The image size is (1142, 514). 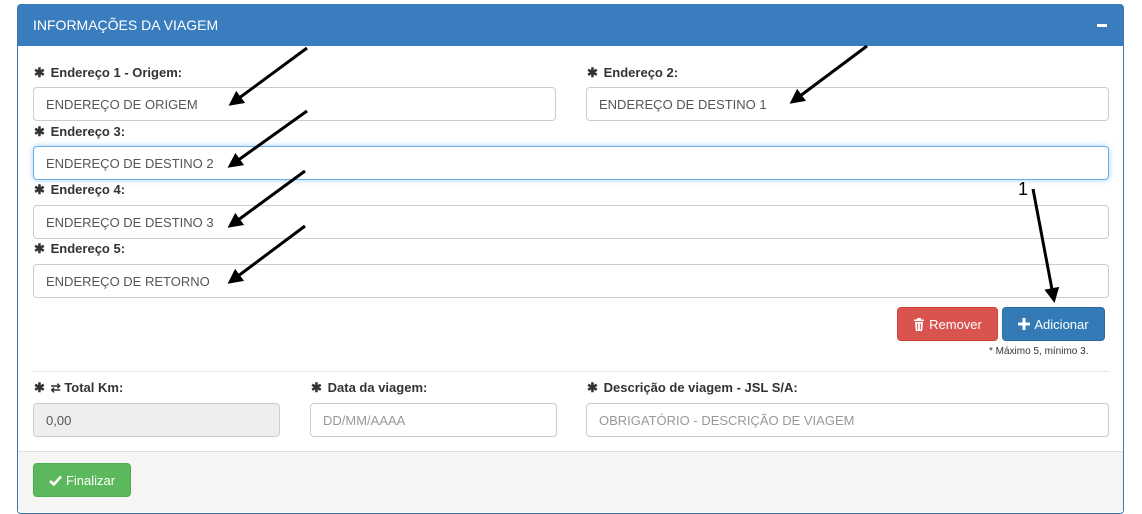 What do you see at coordinates (700, 387) in the screenshot?
I see `description-label-text: Descrição de viagem - JSL S/A:` at bounding box center [700, 387].